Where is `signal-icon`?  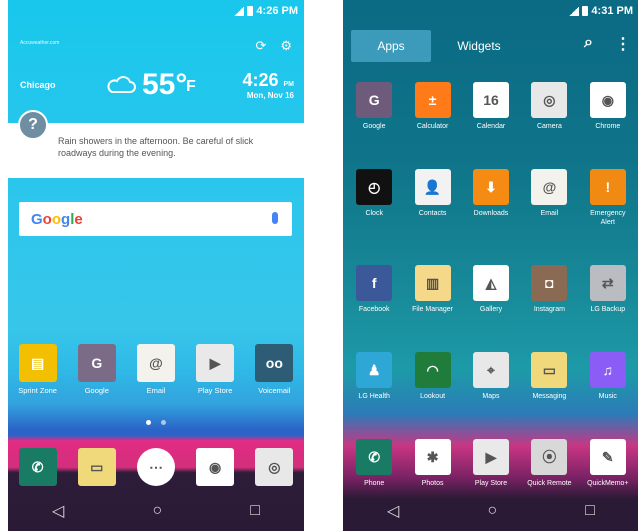
signal-icon is located at coordinates (574, 11).